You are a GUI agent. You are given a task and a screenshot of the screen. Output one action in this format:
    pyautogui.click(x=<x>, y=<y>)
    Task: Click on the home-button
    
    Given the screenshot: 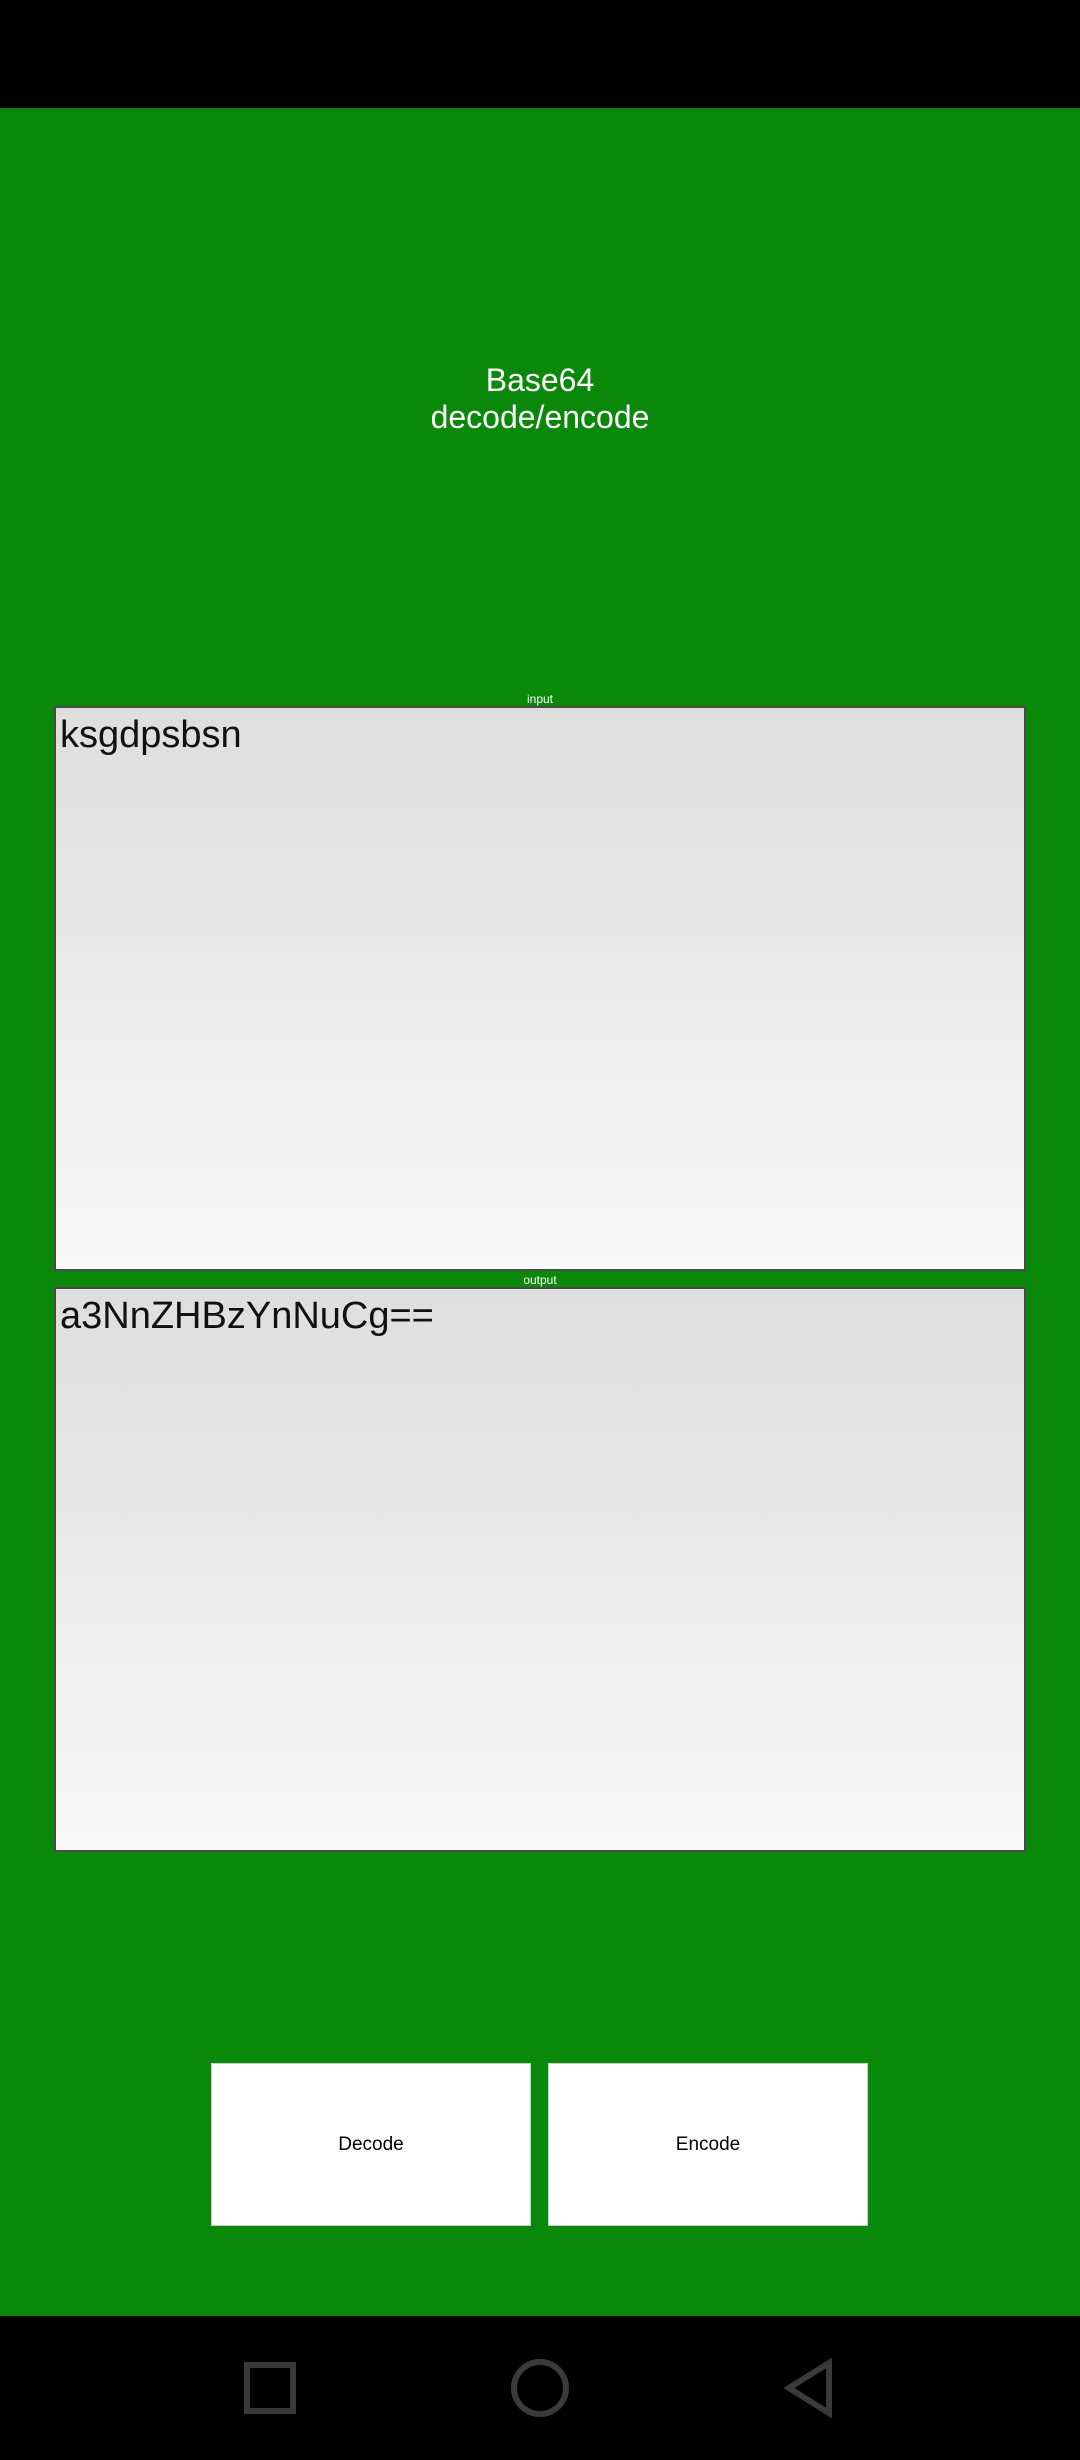 What is the action you would take?
    pyautogui.click(x=540, y=2388)
    